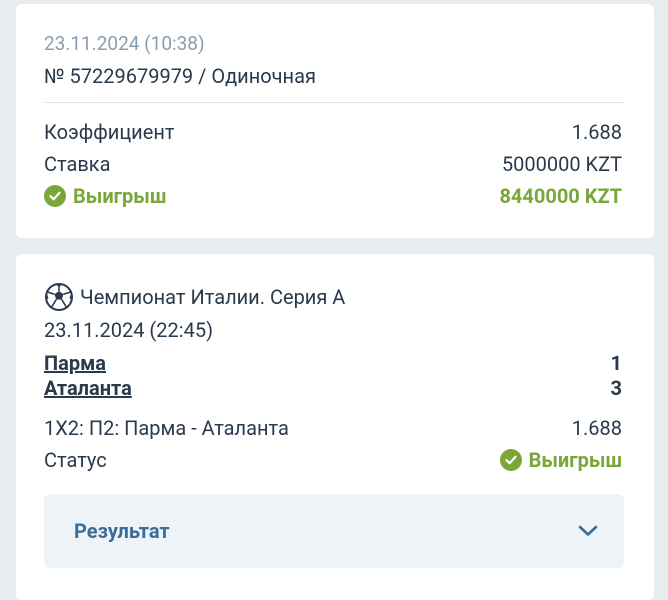 The width and height of the screenshot is (668, 600). I want to click on result-expander: Результат, so click(334, 531).